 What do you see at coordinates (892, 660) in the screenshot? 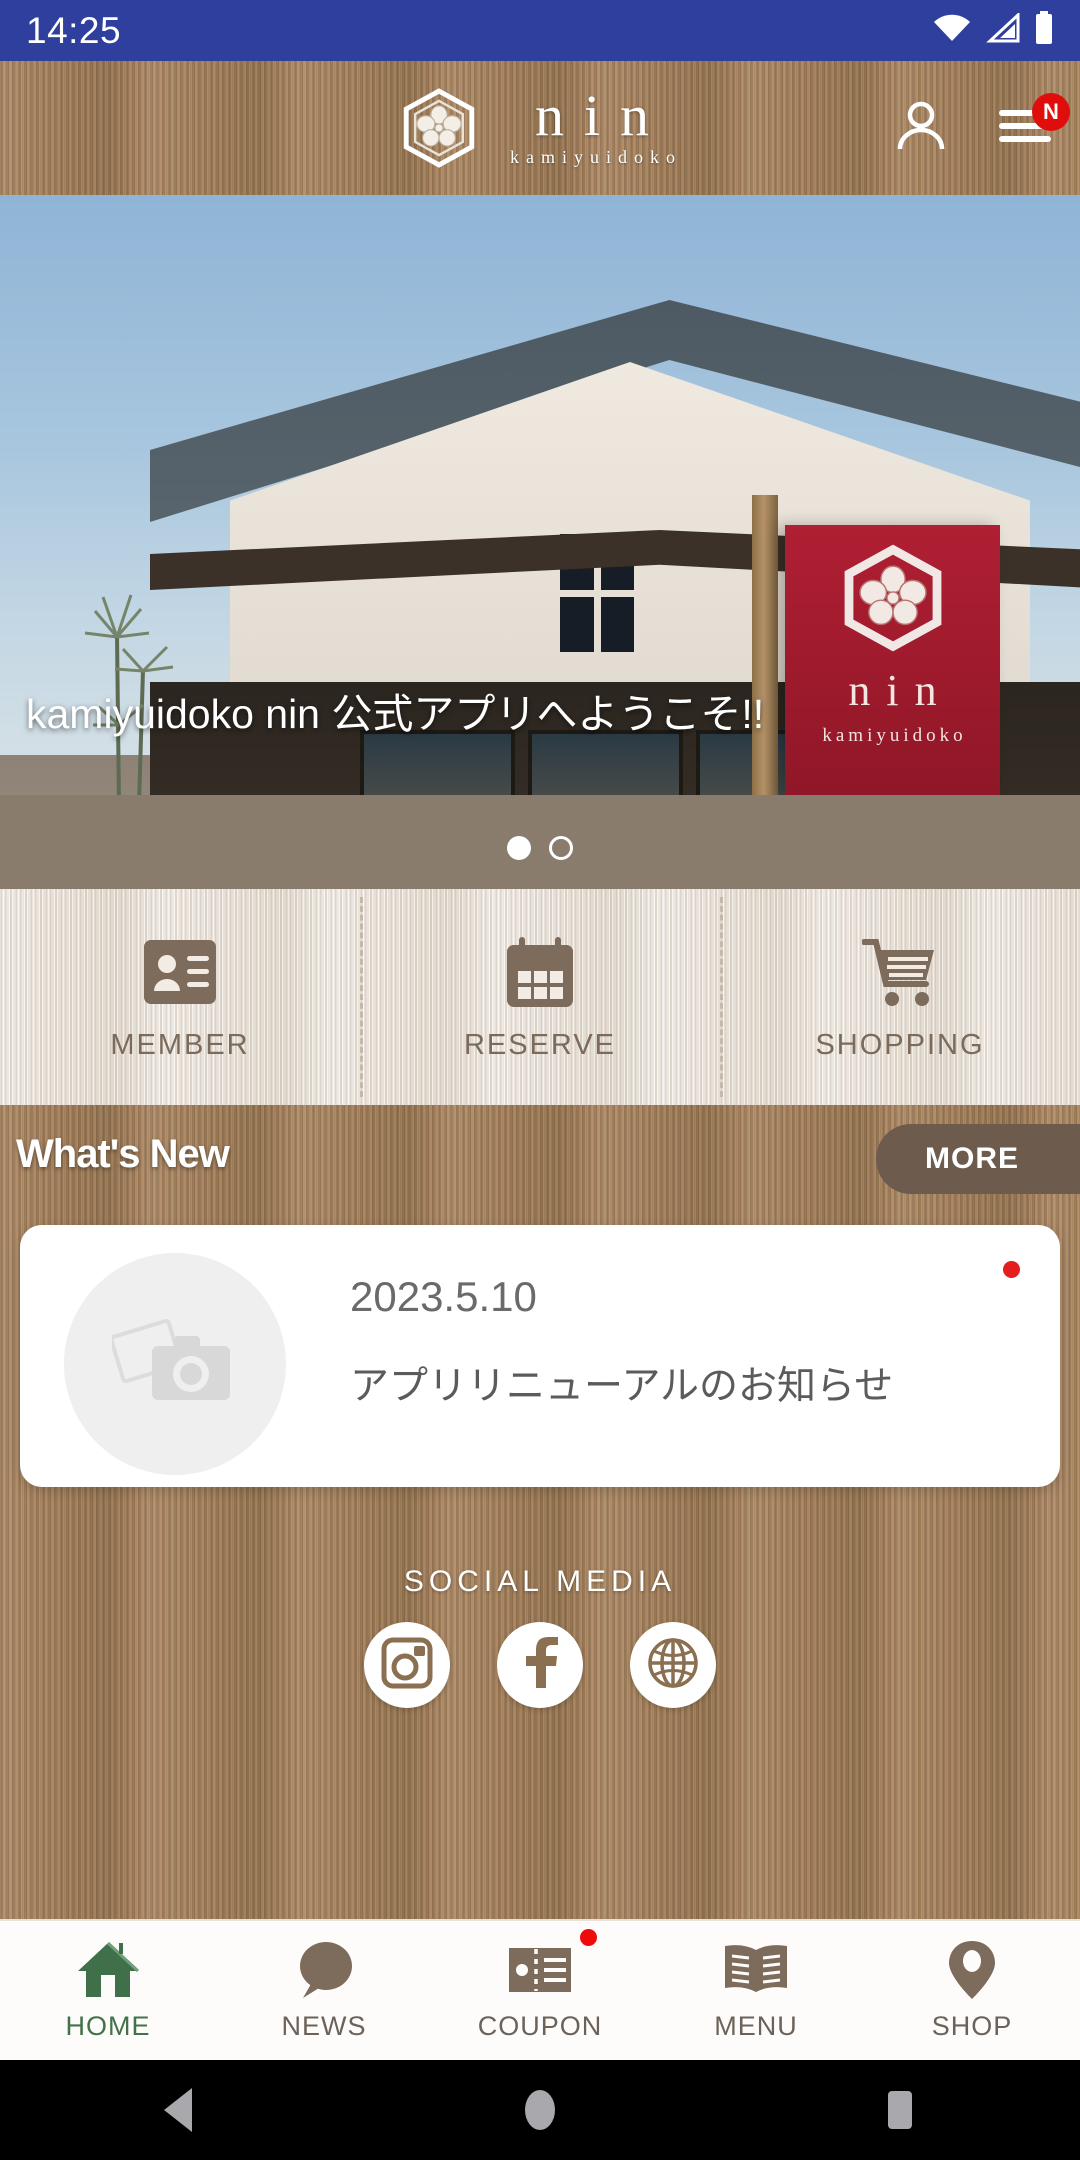
I see `shop-banner: nin kamiyuidoko` at bounding box center [892, 660].